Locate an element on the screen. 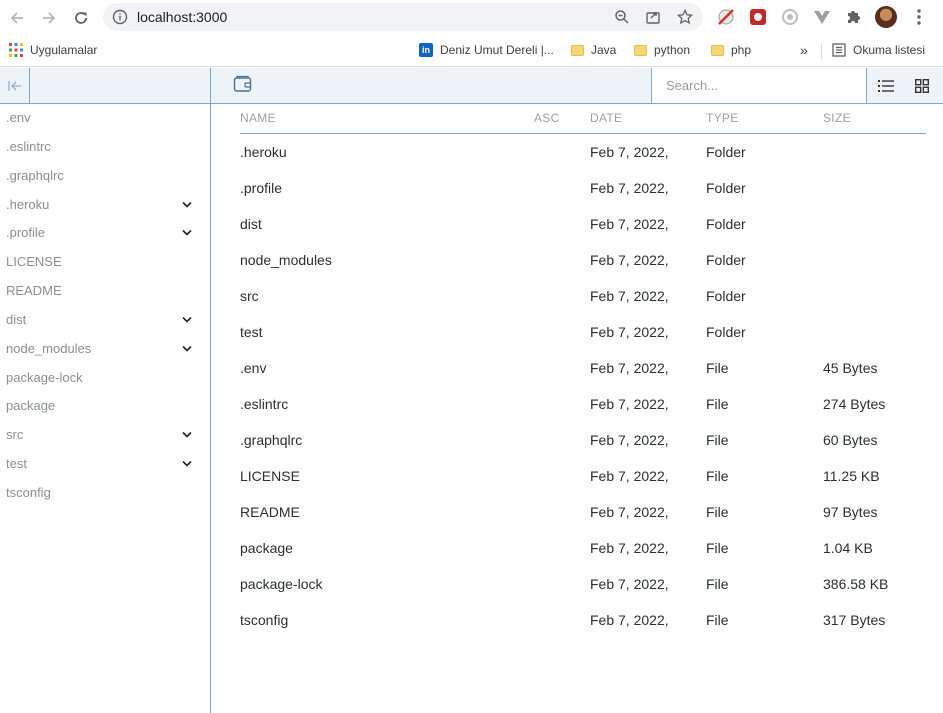  zoom-icon is located at coordinates (622, 17).